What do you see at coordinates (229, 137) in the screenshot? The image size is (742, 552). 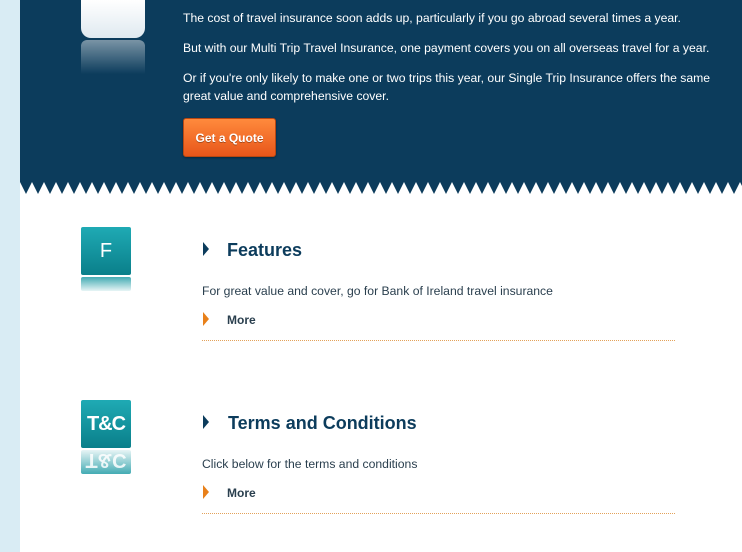 I see `get-a-quote-button: Get a Quote` at bounding box center [229, 137].